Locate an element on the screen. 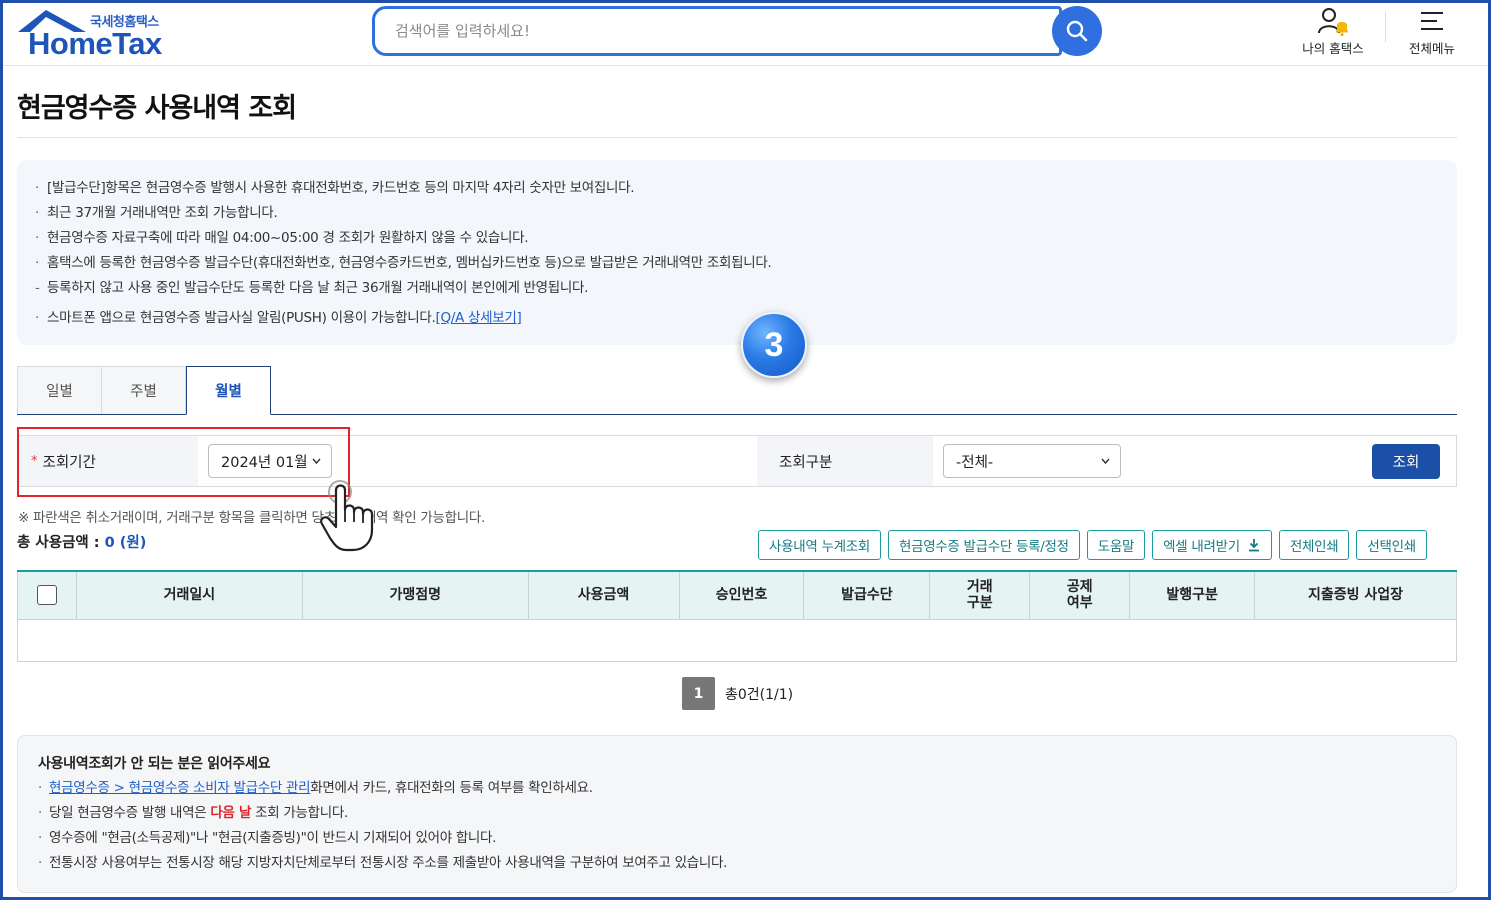 The width and height of the screenshot is (1491, 900). same-day-suffix: 조회 가능합니다. is located at coordinates (299, 813).